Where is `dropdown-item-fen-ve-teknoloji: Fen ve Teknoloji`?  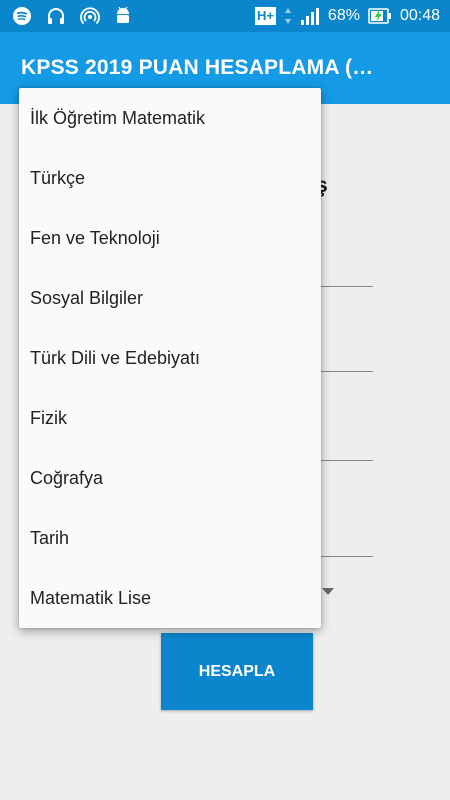
dropdown-item-fen-ve-teknoloji: Fen ve Teknoloji is located at coordinates (170, 238).